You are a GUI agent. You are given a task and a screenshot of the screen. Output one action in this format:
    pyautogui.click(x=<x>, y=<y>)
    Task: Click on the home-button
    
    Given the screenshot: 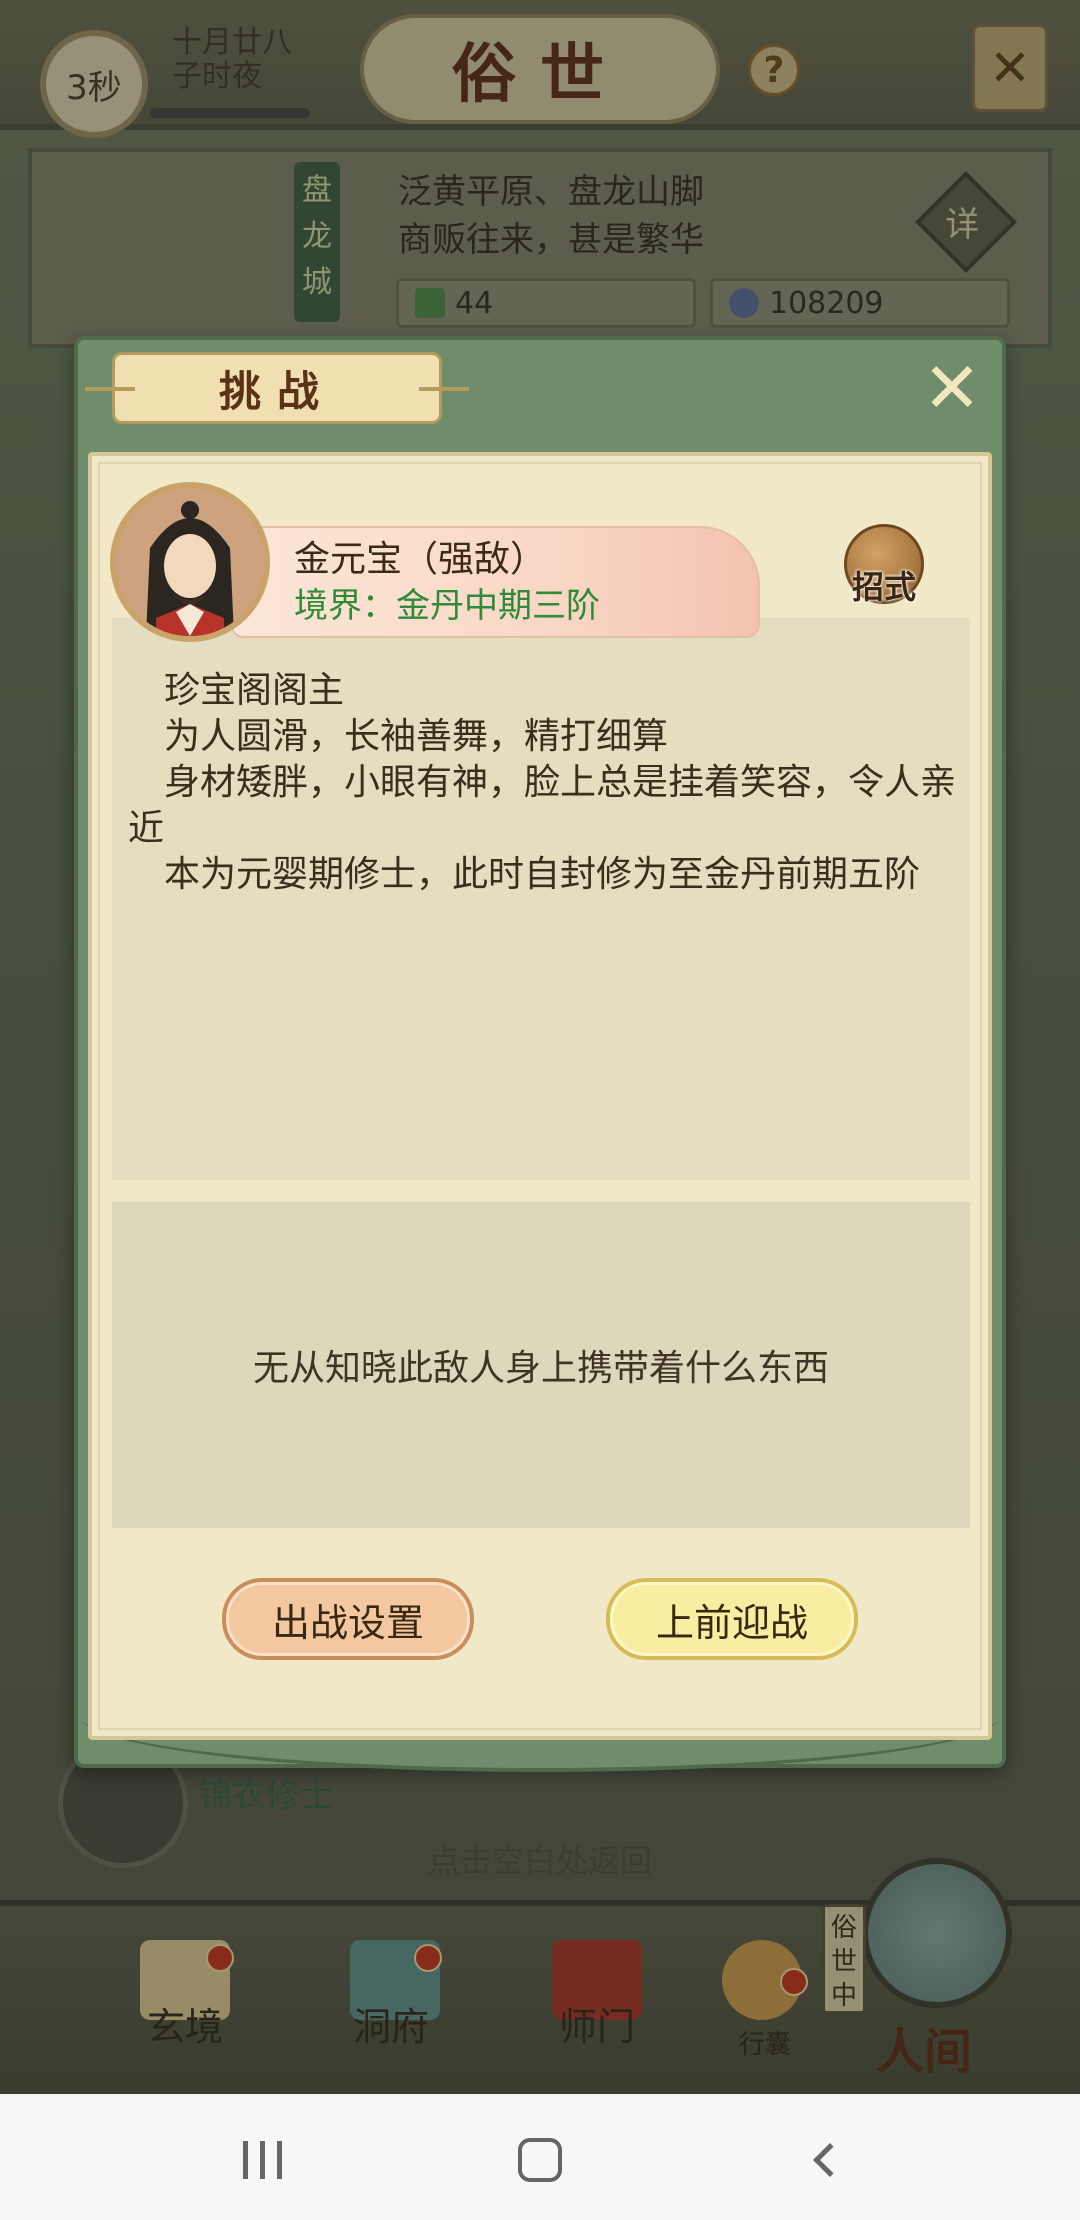 What is the action you would take?
    pyautogui.click(x=540, y=2160)
    